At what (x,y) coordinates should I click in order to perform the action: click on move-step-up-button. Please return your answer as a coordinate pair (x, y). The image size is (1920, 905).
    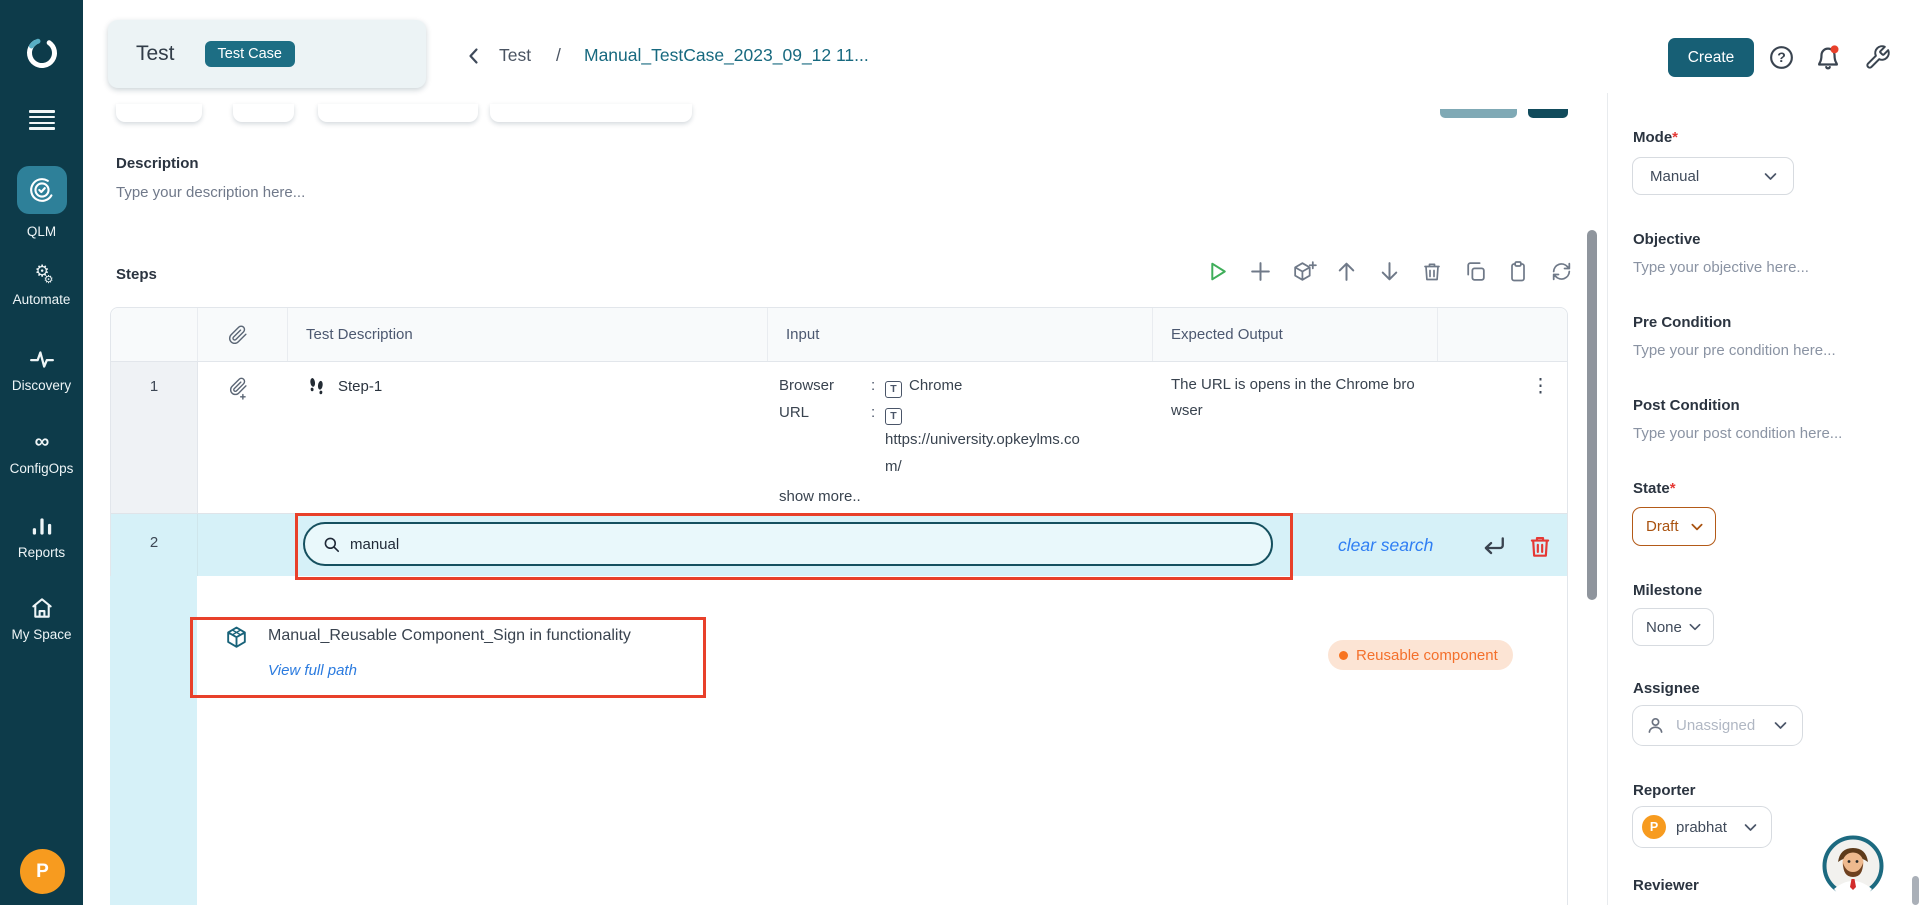
    Looking at the image, I should click on (1346, 271).